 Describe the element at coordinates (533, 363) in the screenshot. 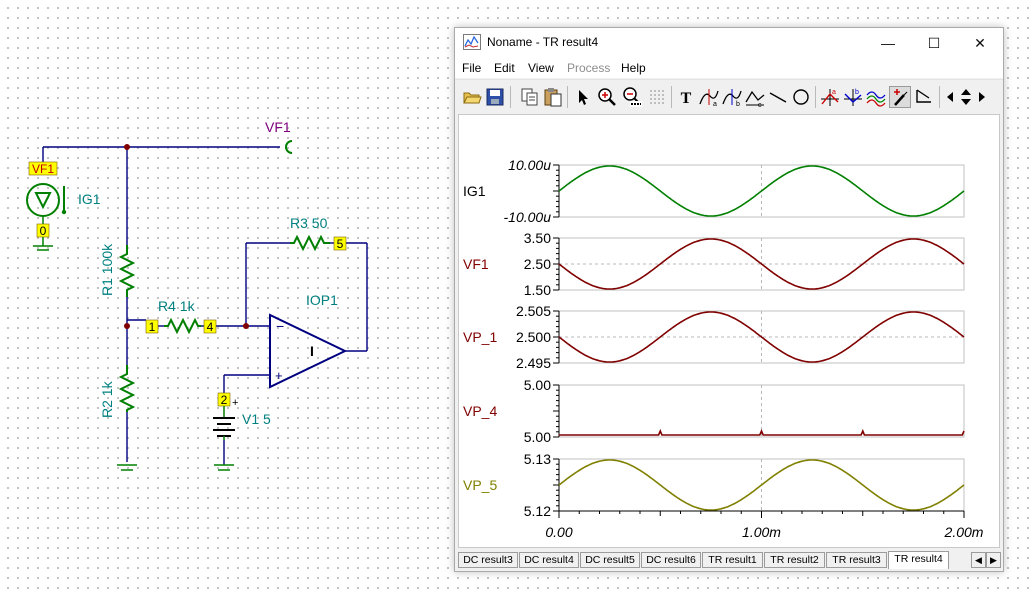

I see `y-tick-label-vp-1: 2.495` at that location.